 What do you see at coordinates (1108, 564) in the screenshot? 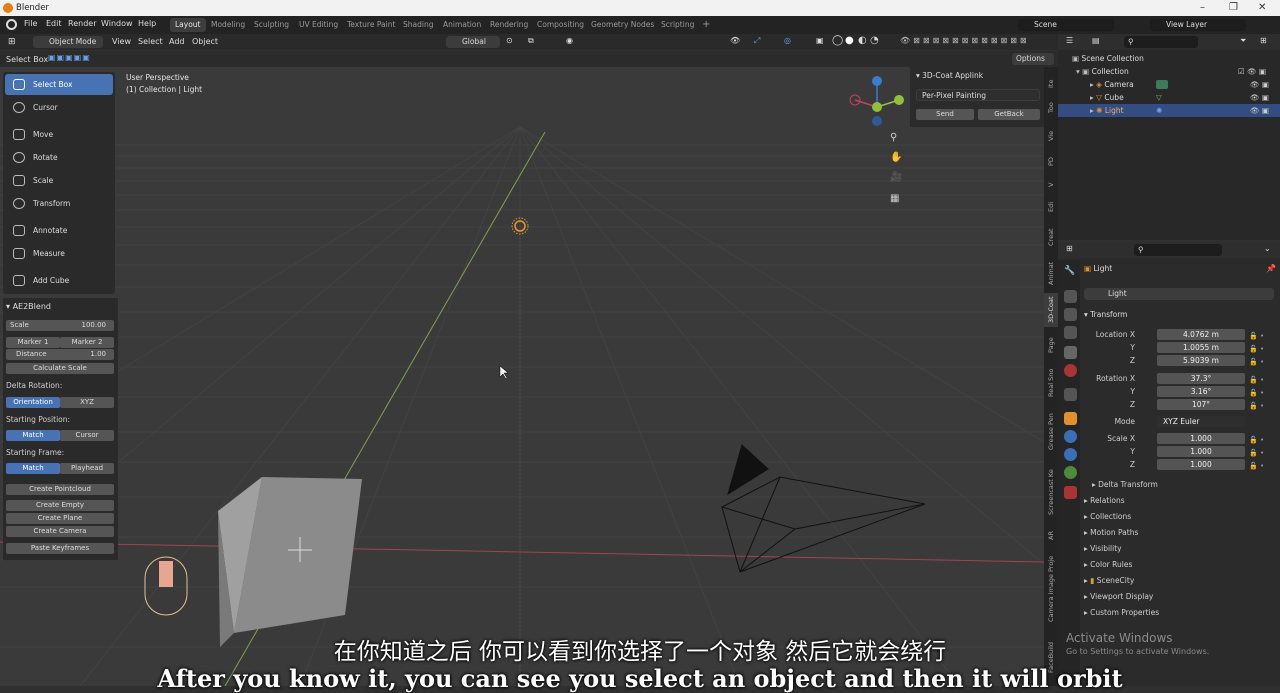
I see `color-rules-panel: ▸ Color Rules` at bounding box center [1108, 564].